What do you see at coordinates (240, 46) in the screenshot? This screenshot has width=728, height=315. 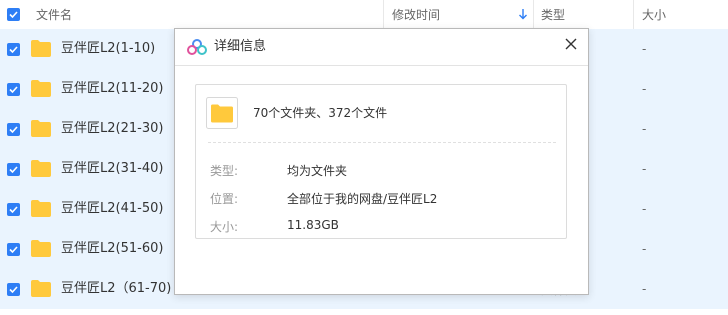 I see `dialog-title: 详细信息` at bounding box center [240, 46].